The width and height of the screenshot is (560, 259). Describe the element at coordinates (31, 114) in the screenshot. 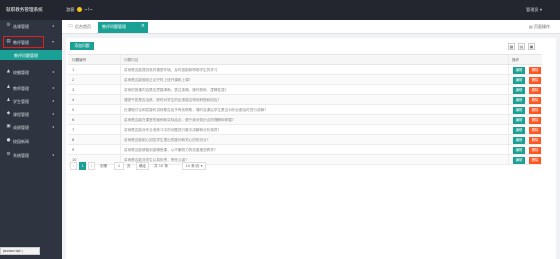

I see `sidebar-item-courses: ◆ 课程管理 ◂` at that location.